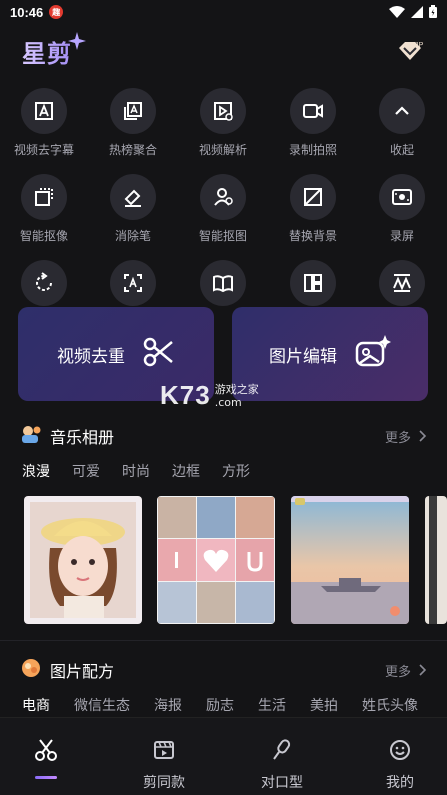  Describe the element at coordinates (222, 150) in the screenshot. I see `tool-label: 视频解析` at that location.